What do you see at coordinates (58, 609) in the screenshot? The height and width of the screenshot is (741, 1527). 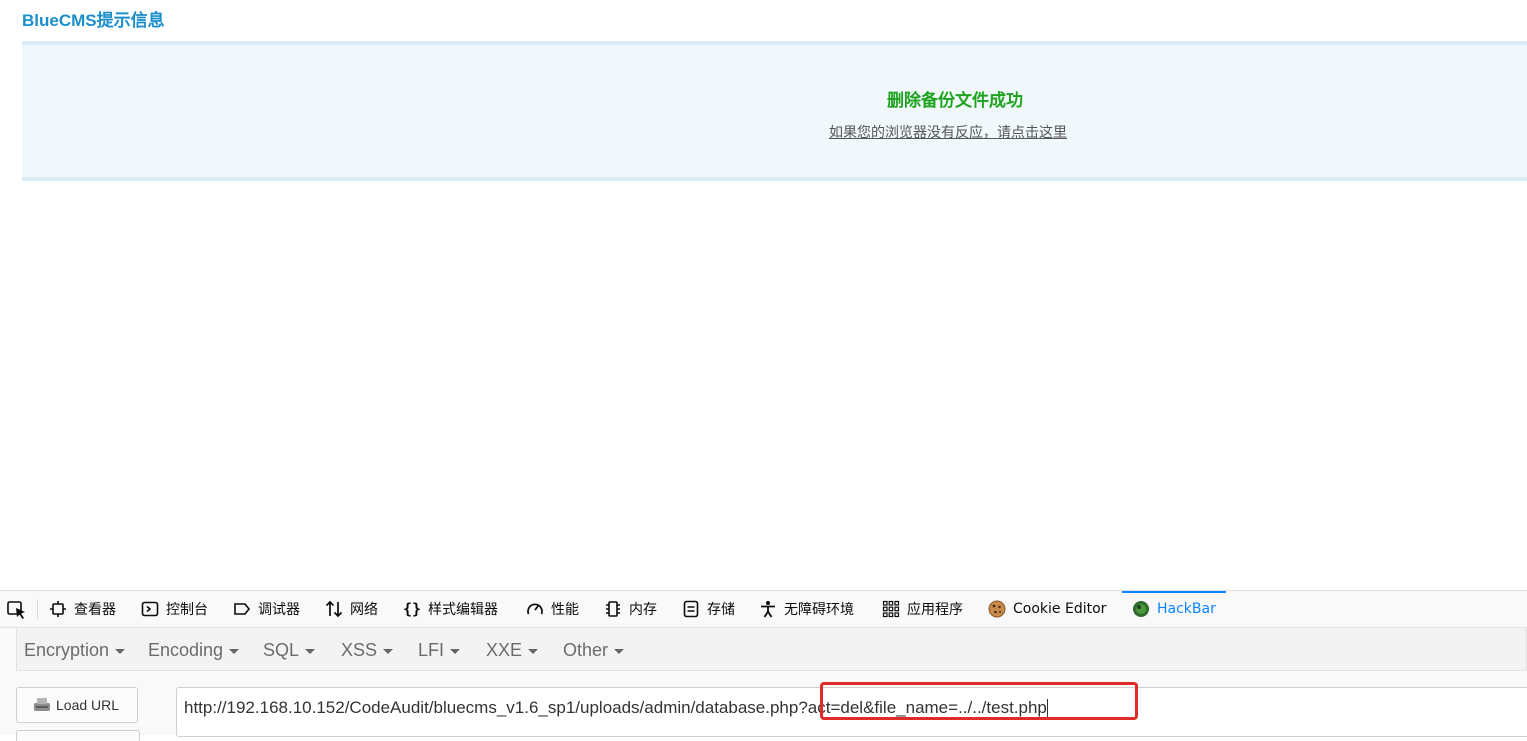 I see `inspector-icon` at bounding box center [58, 609].